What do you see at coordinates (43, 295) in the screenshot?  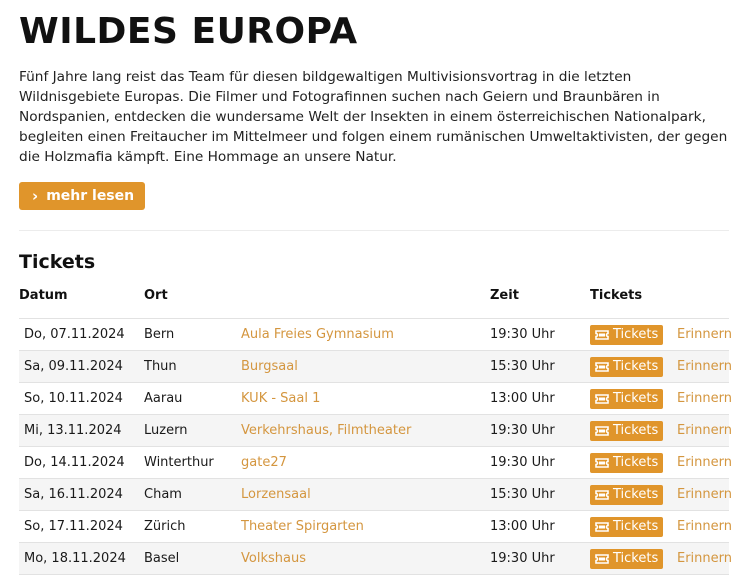 I see `column-header-date: Datum` at bounding box center [43, 295].